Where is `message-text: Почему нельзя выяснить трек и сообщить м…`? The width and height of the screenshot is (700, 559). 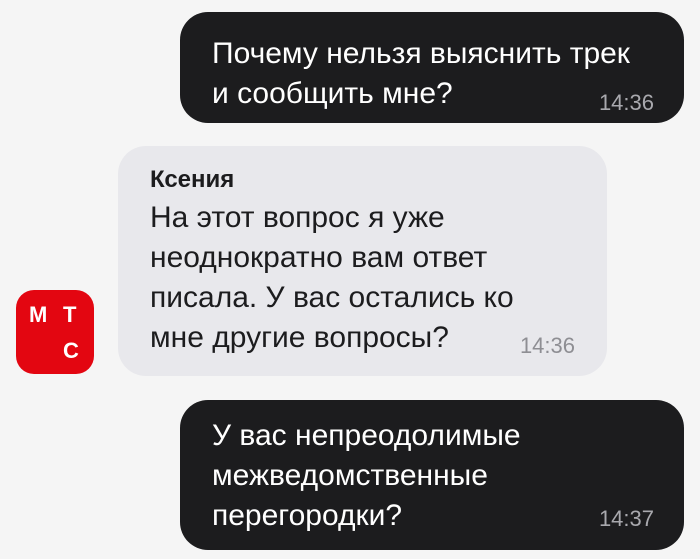 message-text: Почему нельзя выяснить трек и сообщить м… is located at coordinates (421, 73).